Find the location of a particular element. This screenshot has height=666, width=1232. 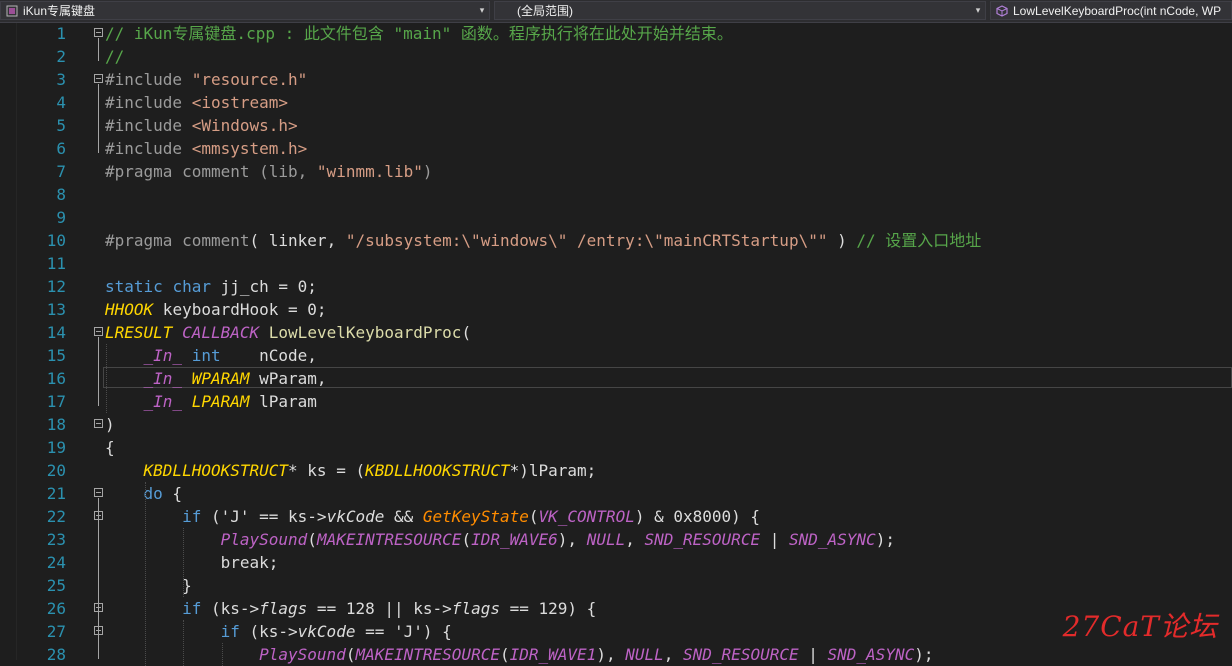

line-number: 8 is located at coordinates (61, 194).